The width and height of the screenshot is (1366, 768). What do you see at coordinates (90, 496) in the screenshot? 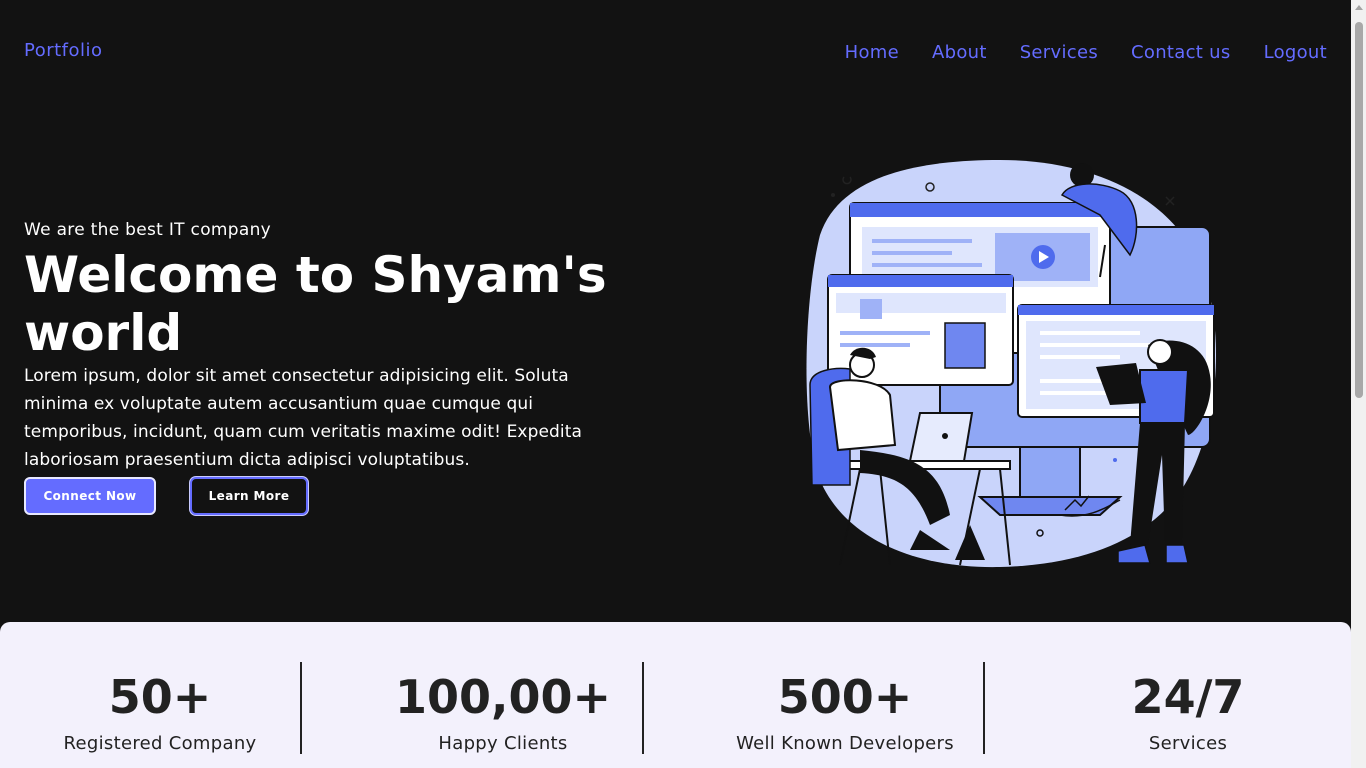
I see `connect-now-button: Connect Now` at bounding box center [90, 496].